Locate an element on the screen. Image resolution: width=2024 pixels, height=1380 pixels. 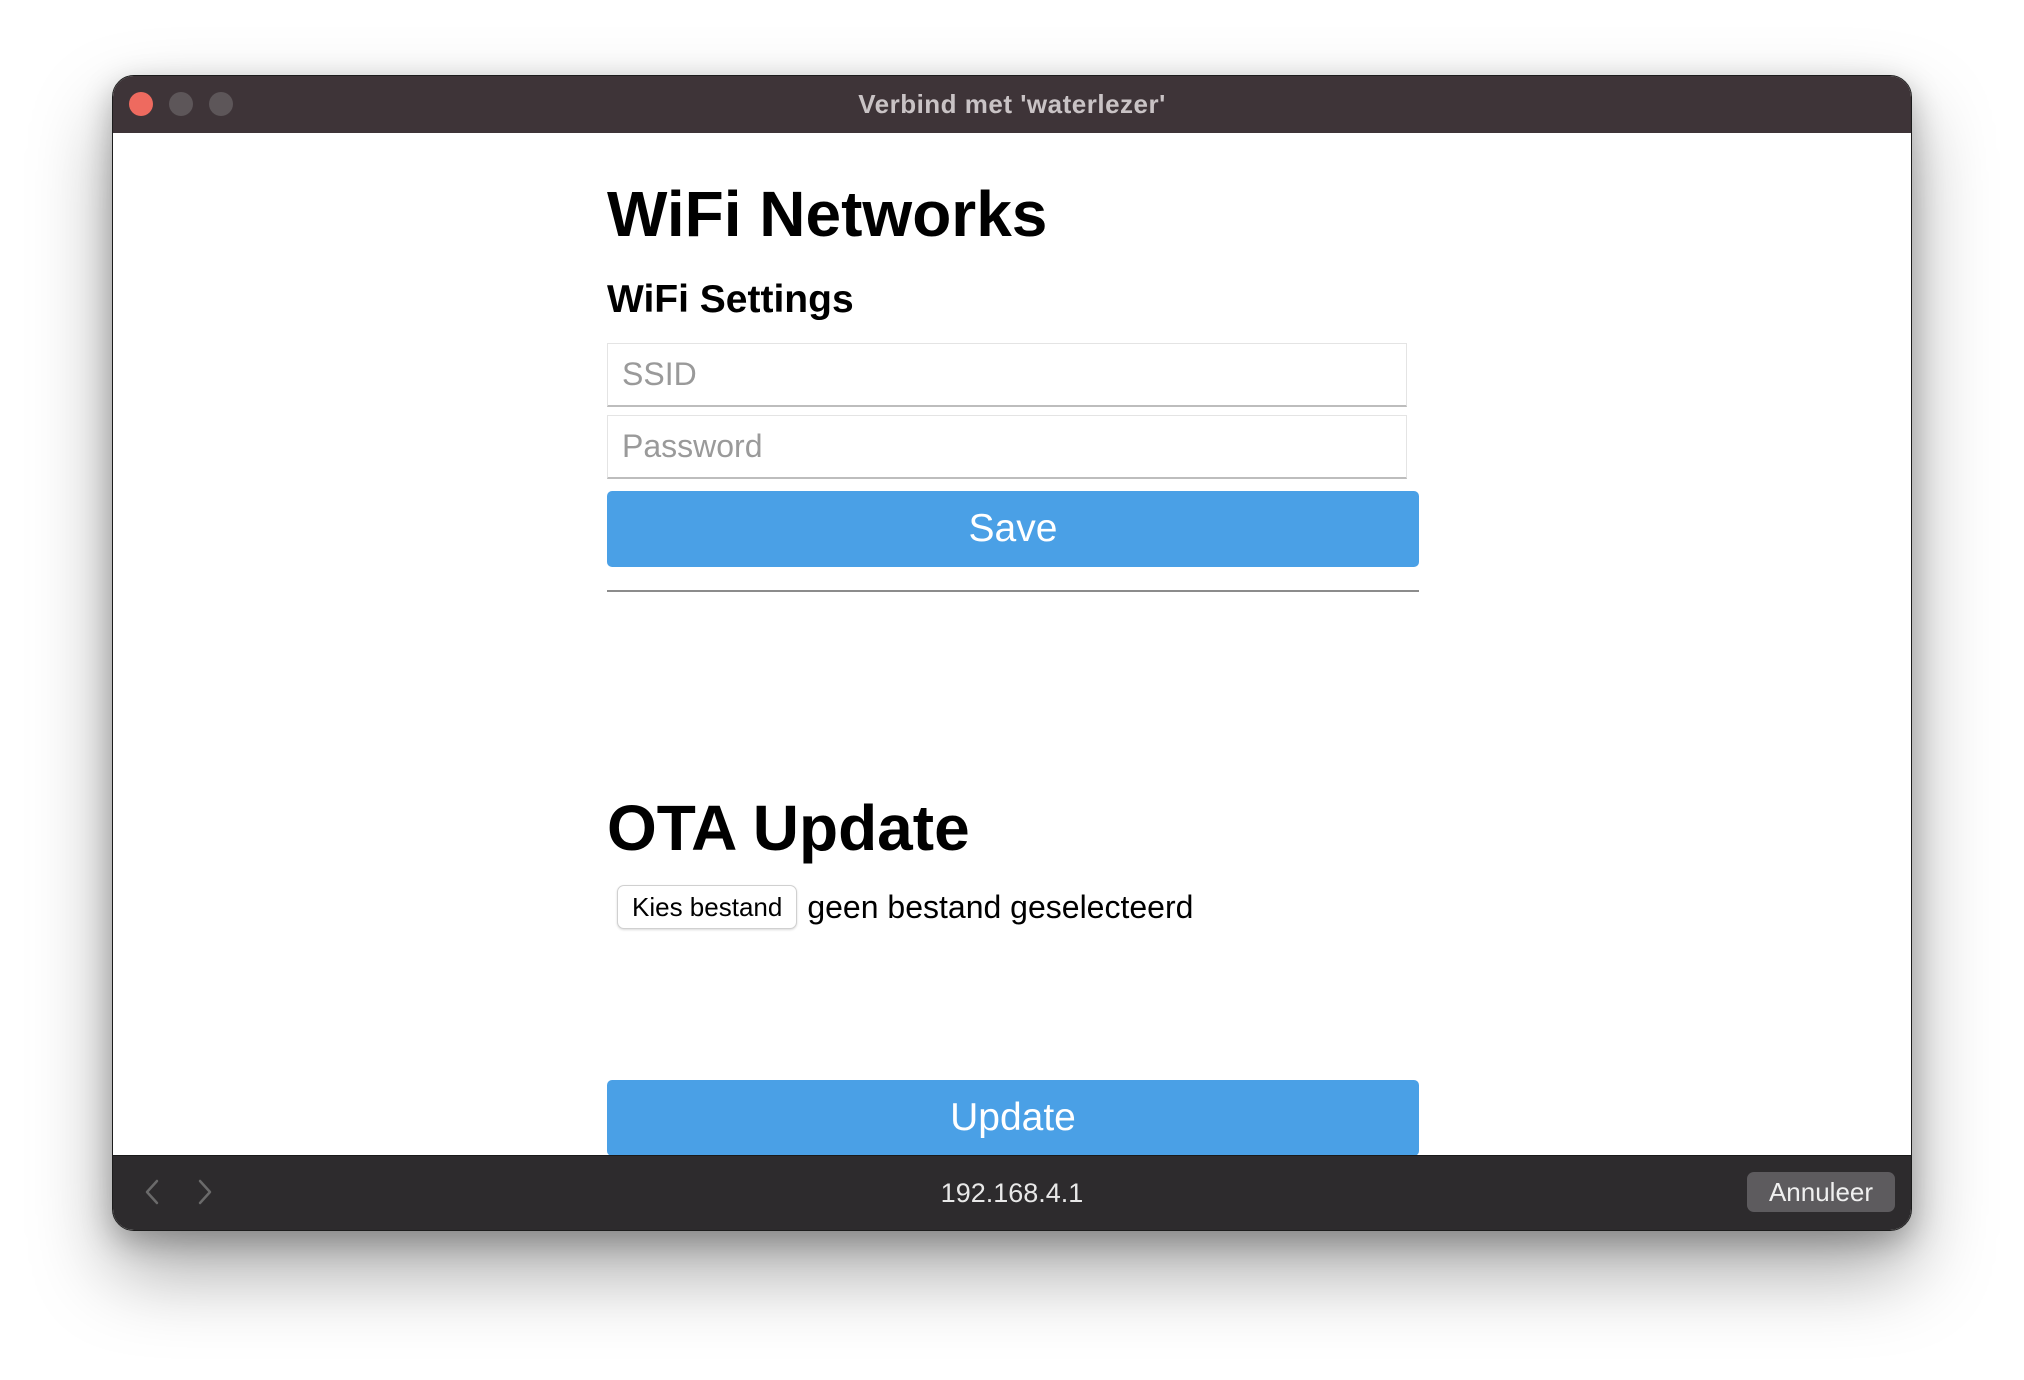
file-chooser: Kies bestand geen bestand geselecteerd is located at coordinates (905, 907).